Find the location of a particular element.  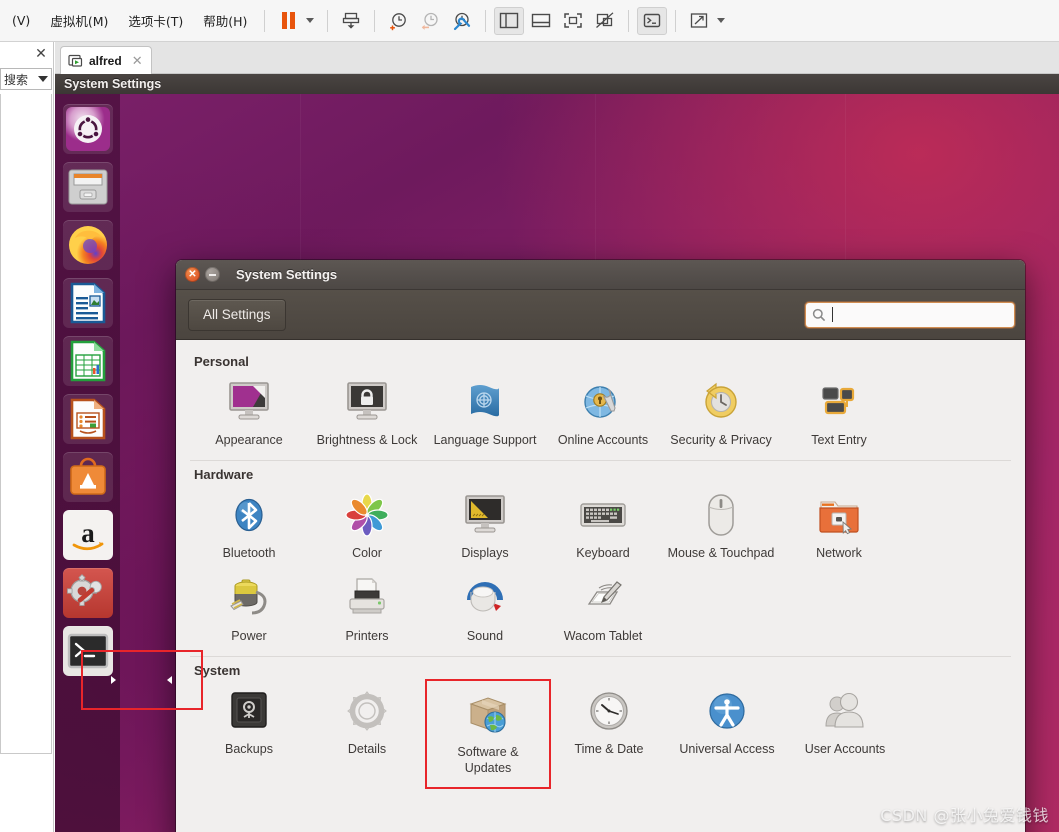

settings-item-user-accounts: User Accounts is located at coordinates (845, 734).